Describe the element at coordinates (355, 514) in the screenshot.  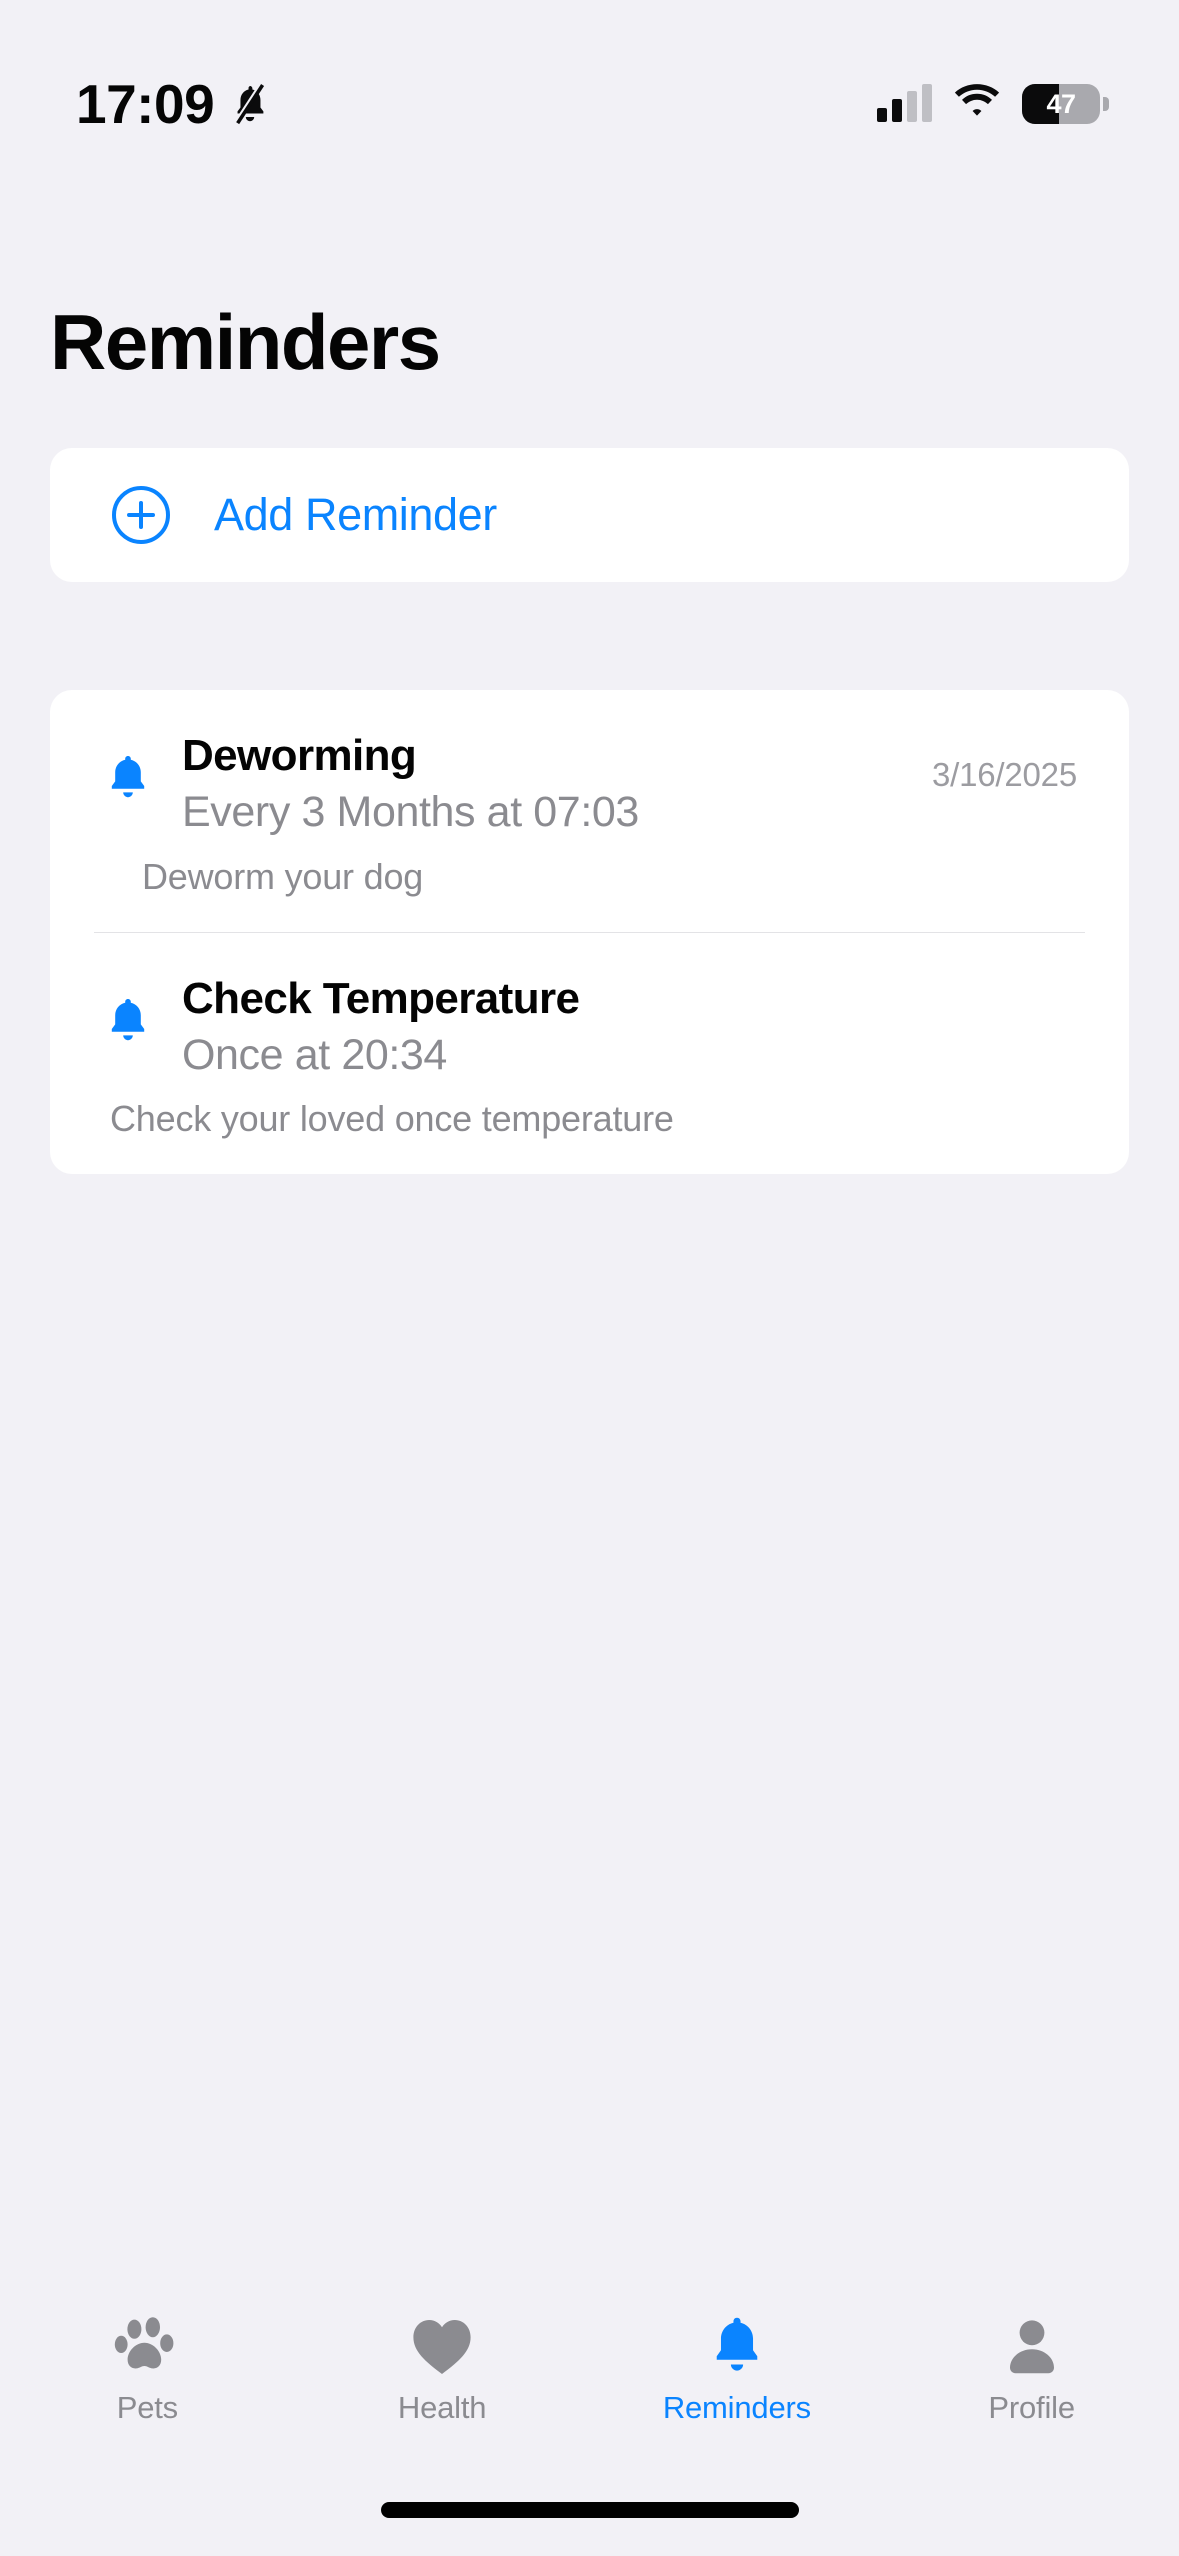
I see `add-reminder-label: Add Reminder` at that location.